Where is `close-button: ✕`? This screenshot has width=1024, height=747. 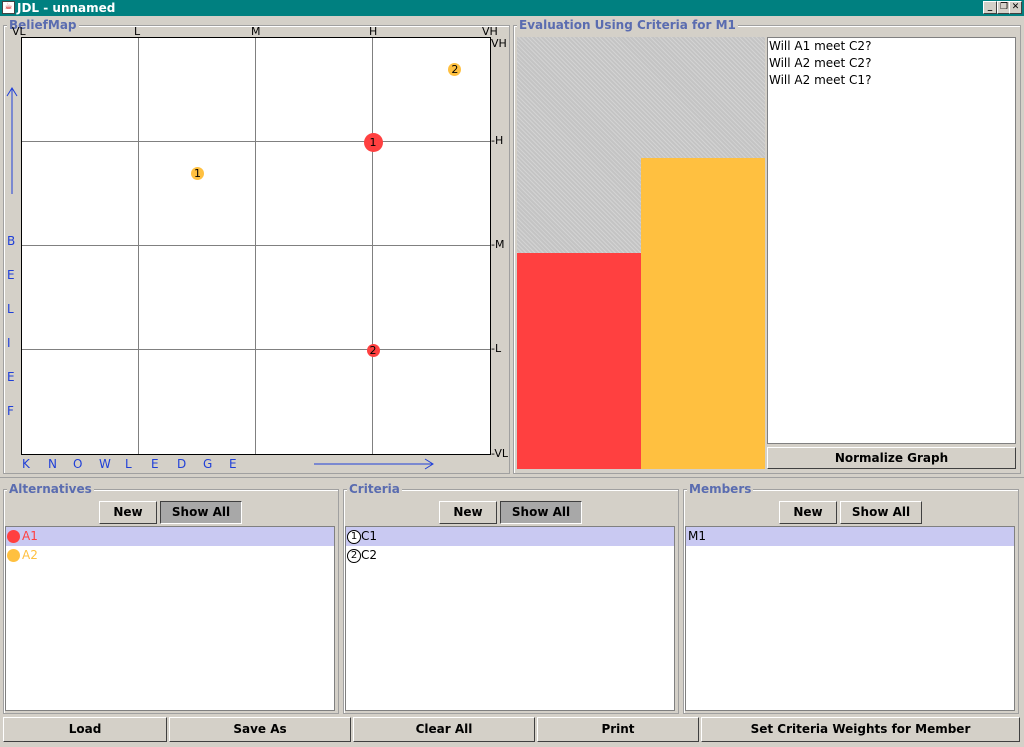 close-button: ✕ is located at coordinates (1015, 7).